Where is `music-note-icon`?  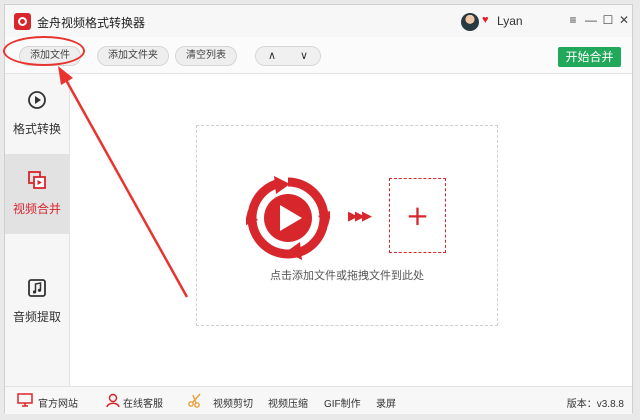
music-note-icon is located at coordinates (37, 288).